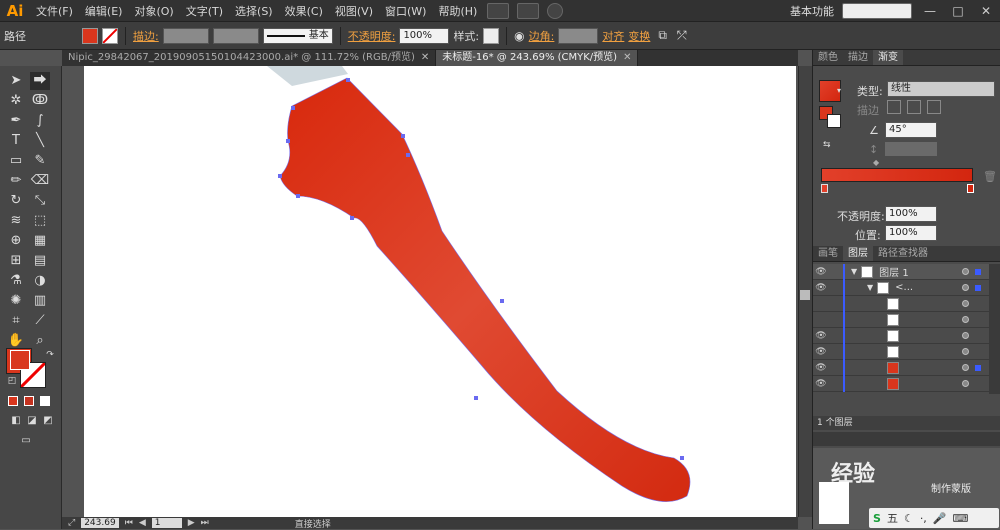 The height and width of the screenshot is (530, 1000). I want to click on moon-icon: ☾, so click(909, 518).